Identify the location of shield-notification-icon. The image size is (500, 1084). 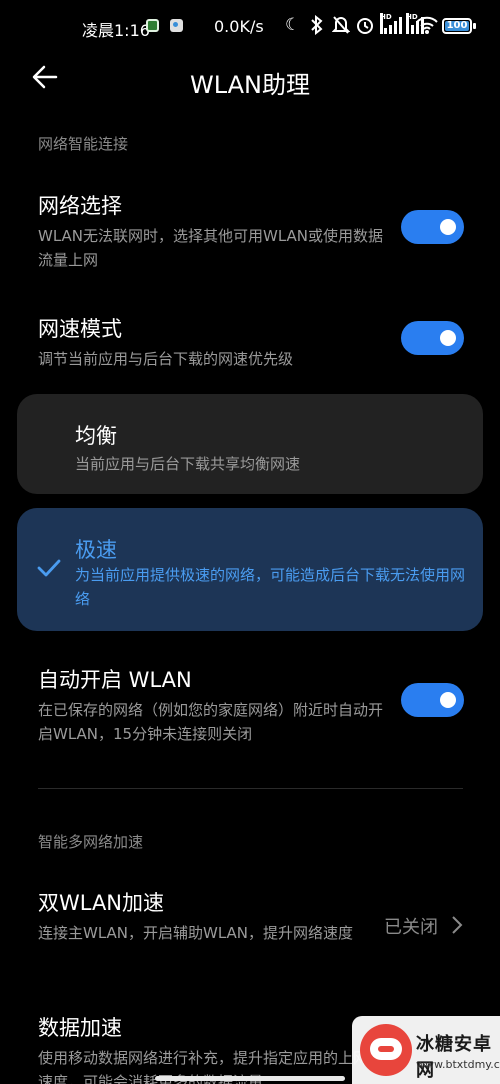
(152, 25).